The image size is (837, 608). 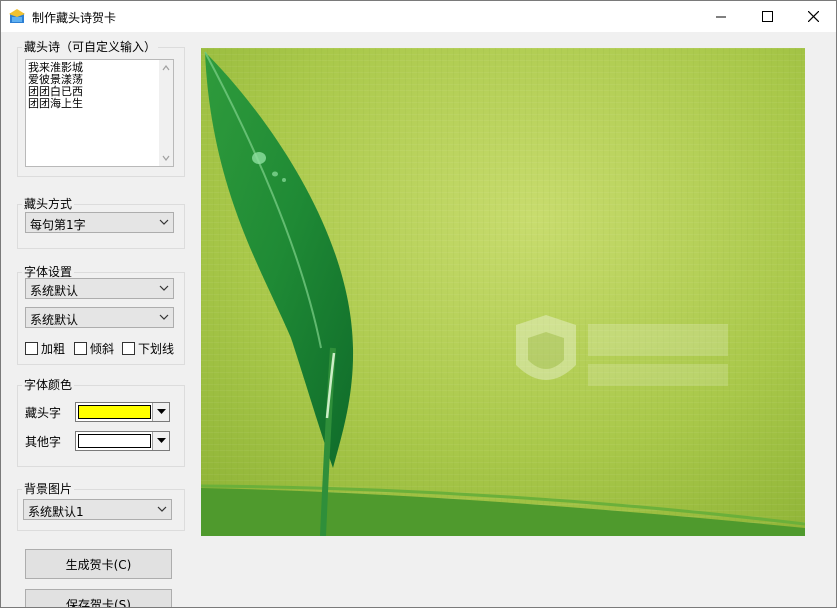 I want to click on underline-checkbox-box, so click(x=128, y=348).